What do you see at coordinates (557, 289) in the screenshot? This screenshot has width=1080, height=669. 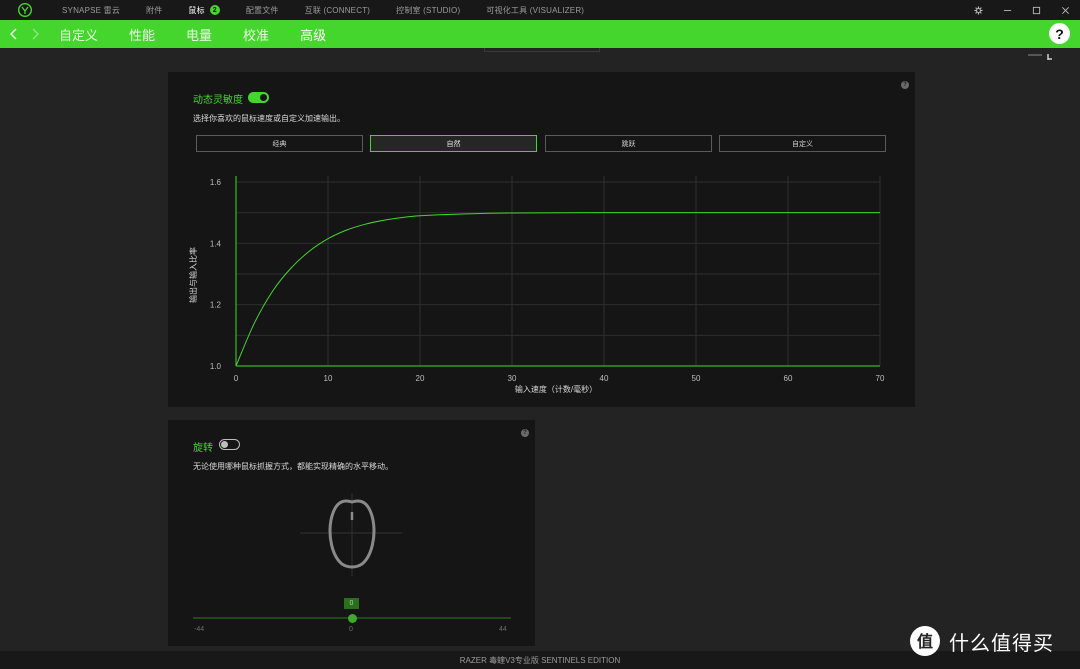 I see `series-line` at bounding box center [557, 289].